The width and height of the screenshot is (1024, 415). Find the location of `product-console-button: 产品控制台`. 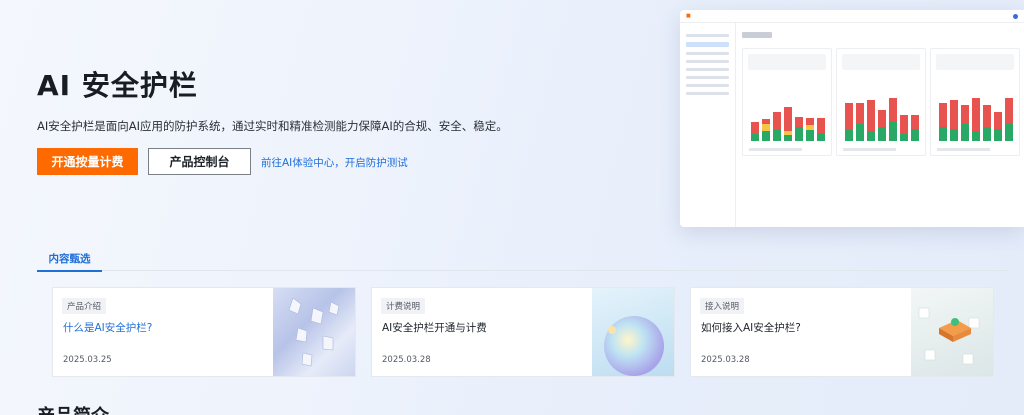

product-console-button: 产品控制台 is located at coordinates (199, 161).